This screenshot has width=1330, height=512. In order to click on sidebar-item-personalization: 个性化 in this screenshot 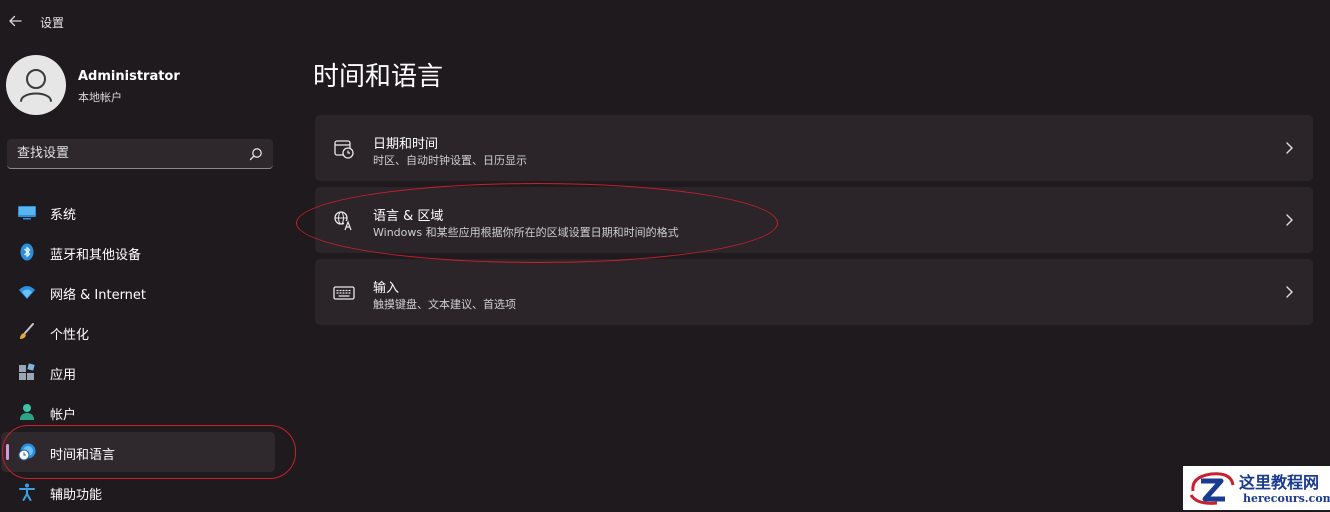, I will do `click(138, 332)`.